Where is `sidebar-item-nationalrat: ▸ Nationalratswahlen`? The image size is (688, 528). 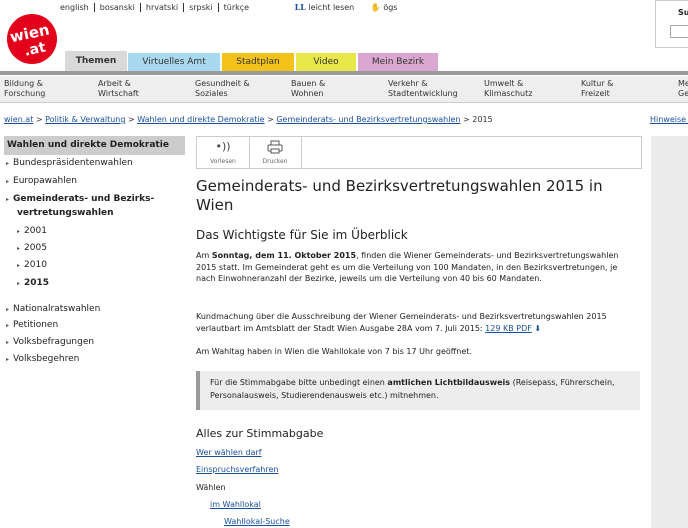
sidebar-item-nationalrat: ▸ Nationalratswahlen is located at coordinates (53, 309).